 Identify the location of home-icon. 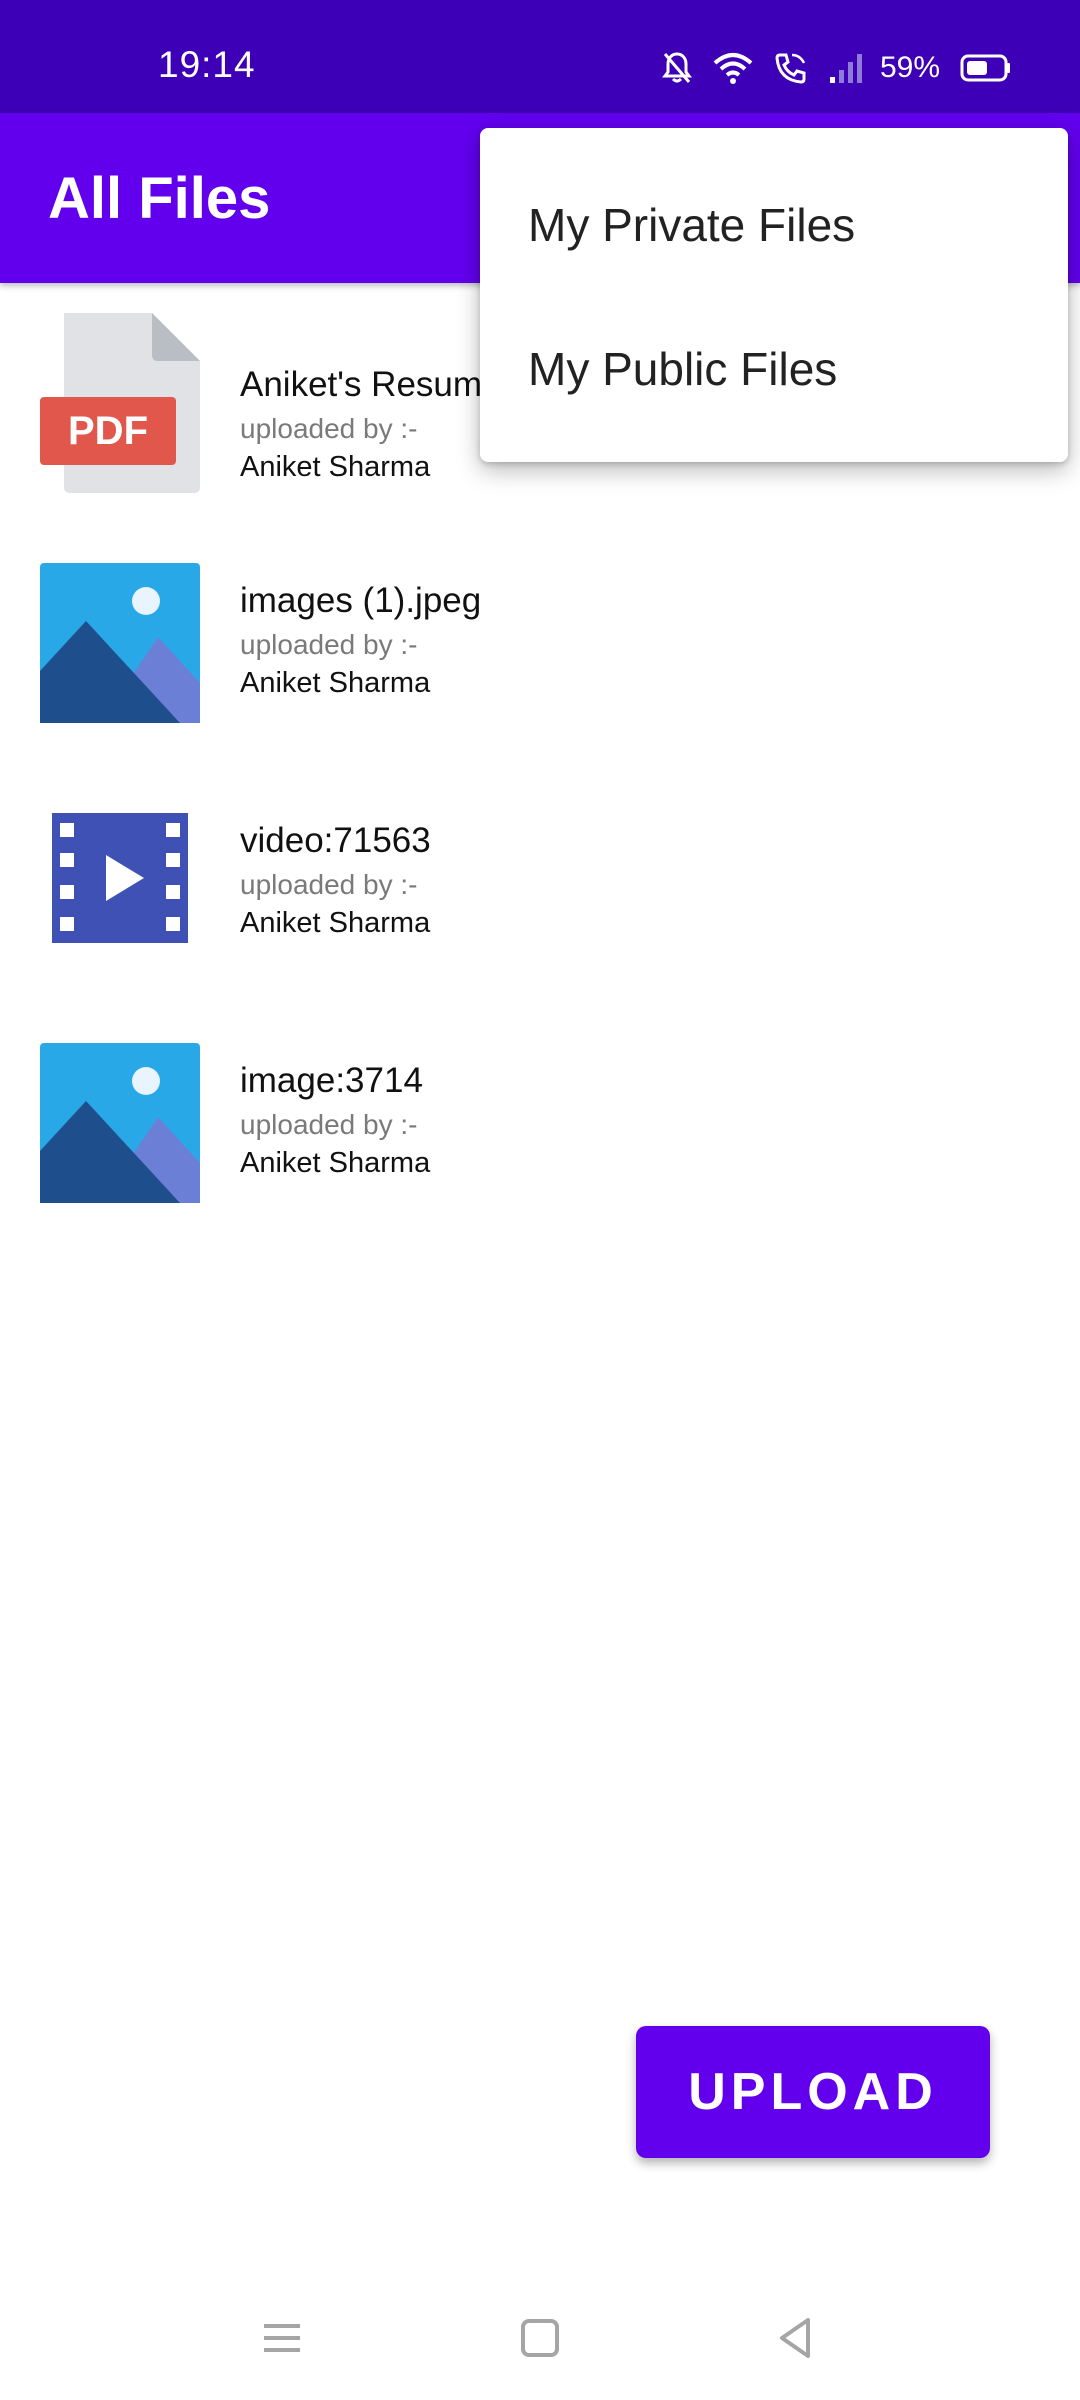
(540, 2338).